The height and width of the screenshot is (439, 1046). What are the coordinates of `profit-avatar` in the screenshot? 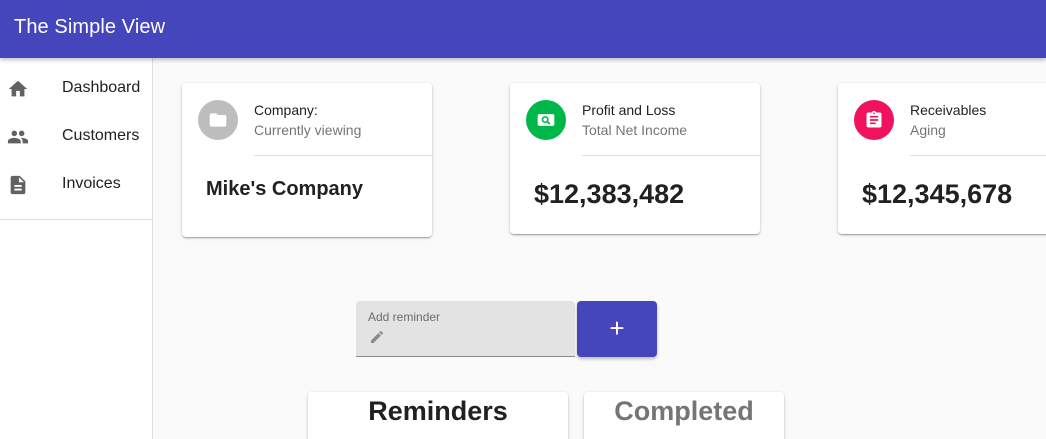 It's located at (546, 120).